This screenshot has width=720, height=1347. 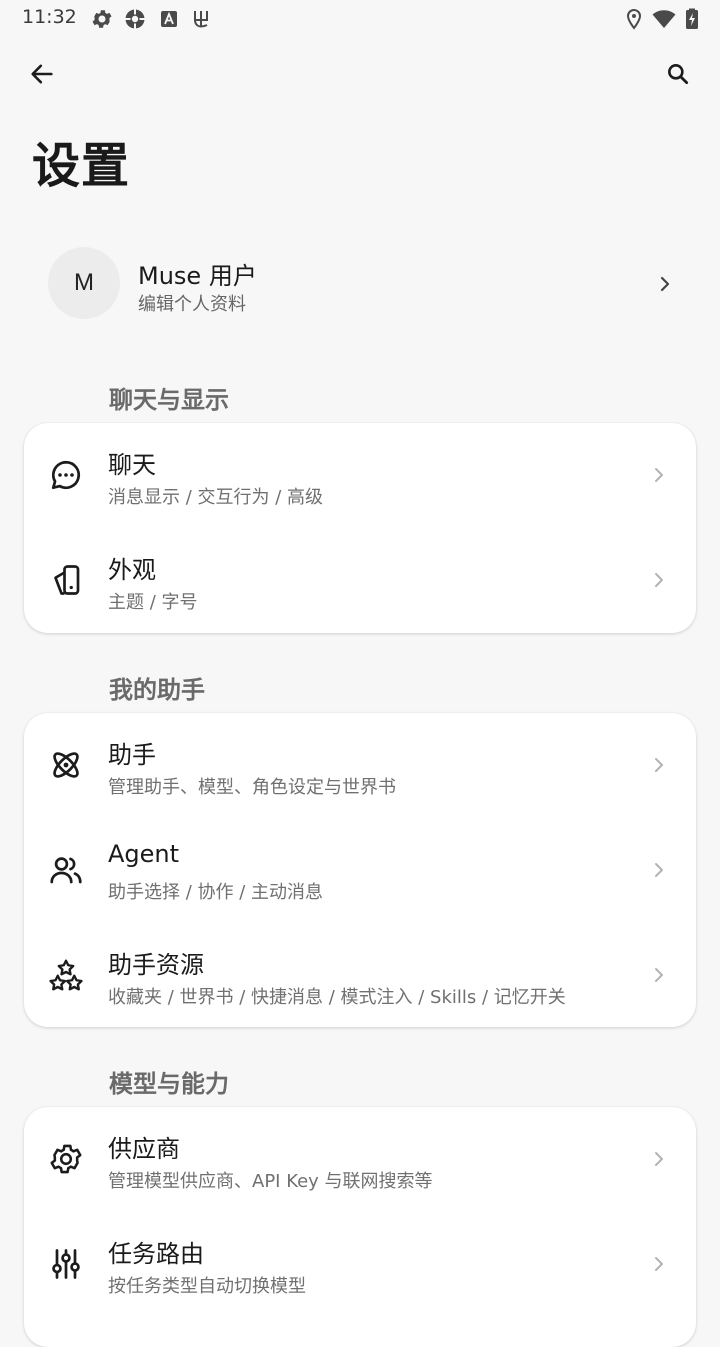 I want to click on chat-bubble-icon, so click(x=66, y=475).